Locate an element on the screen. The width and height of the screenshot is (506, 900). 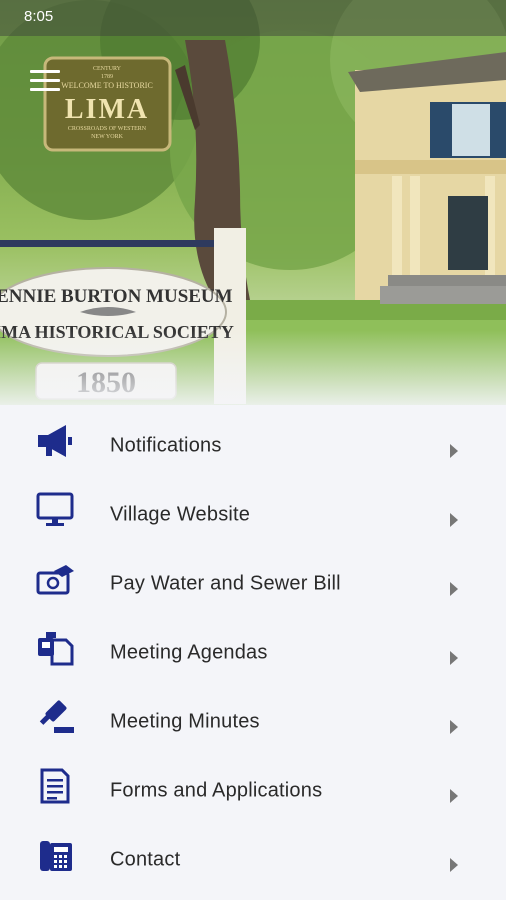
sign-small-text: CENTURY is located at coordinates (107, 69).